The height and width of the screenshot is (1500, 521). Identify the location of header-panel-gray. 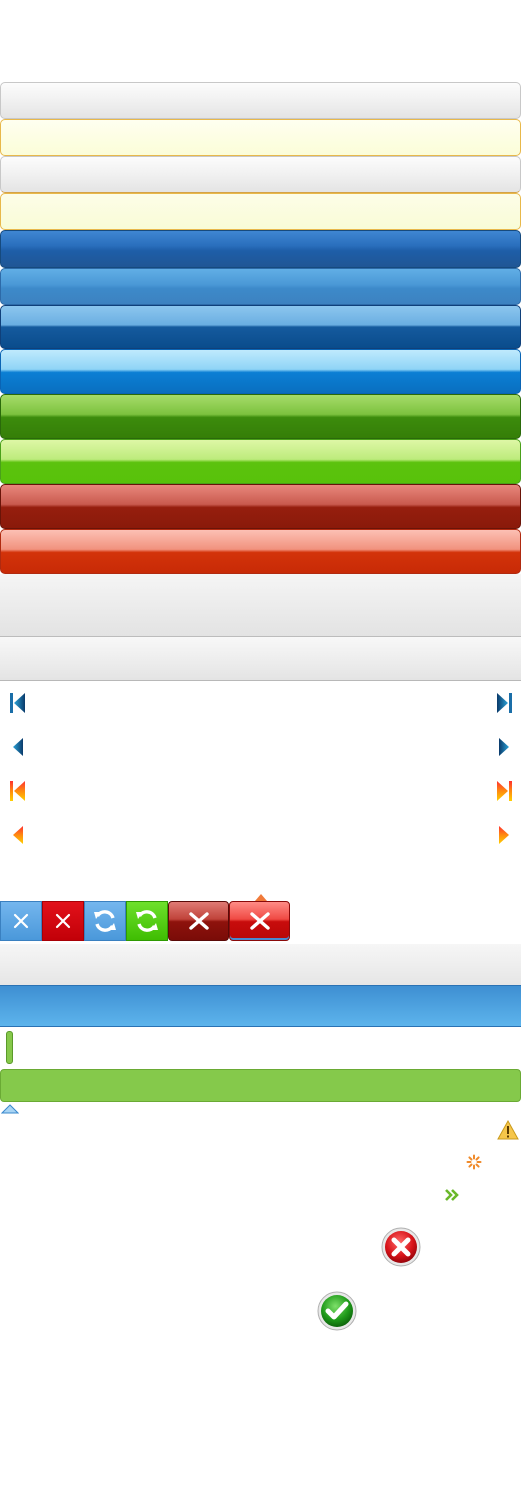
(260, 605).